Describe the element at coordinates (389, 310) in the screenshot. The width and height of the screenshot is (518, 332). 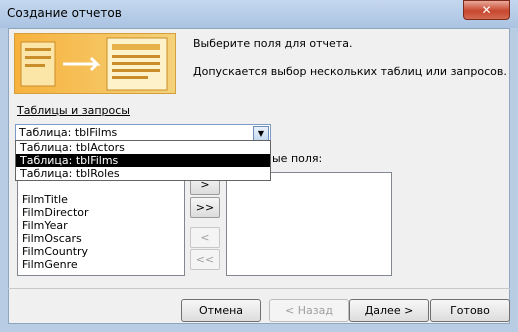
I see `next-button: Далее >` at that location.